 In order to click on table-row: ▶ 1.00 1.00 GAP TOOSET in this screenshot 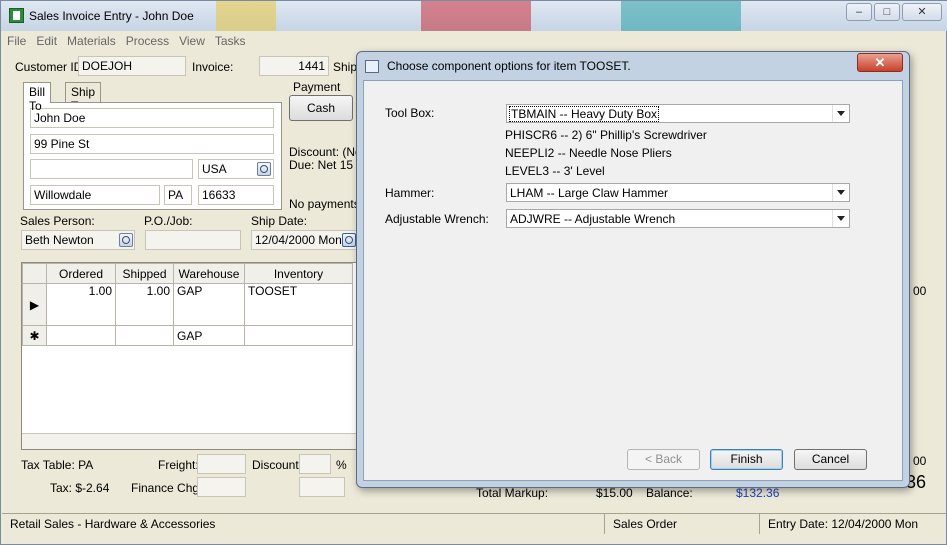, I will do `click(187, 304)`.